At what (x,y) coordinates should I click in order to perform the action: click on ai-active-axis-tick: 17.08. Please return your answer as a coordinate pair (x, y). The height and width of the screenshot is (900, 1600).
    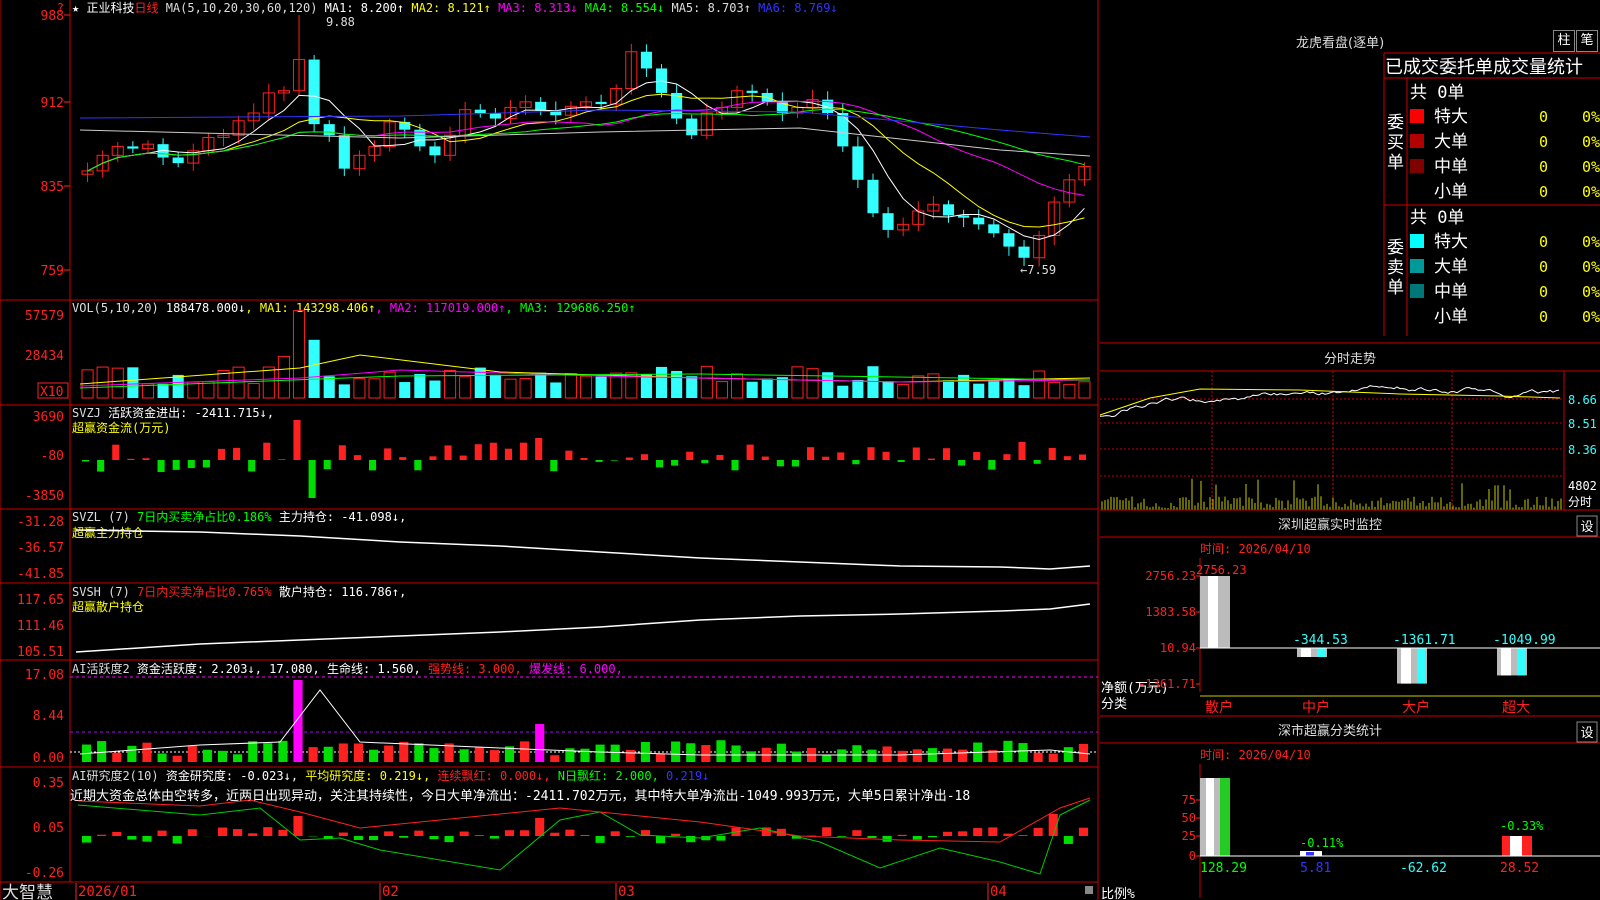
    Looking at the image, I should click on (44, 675).